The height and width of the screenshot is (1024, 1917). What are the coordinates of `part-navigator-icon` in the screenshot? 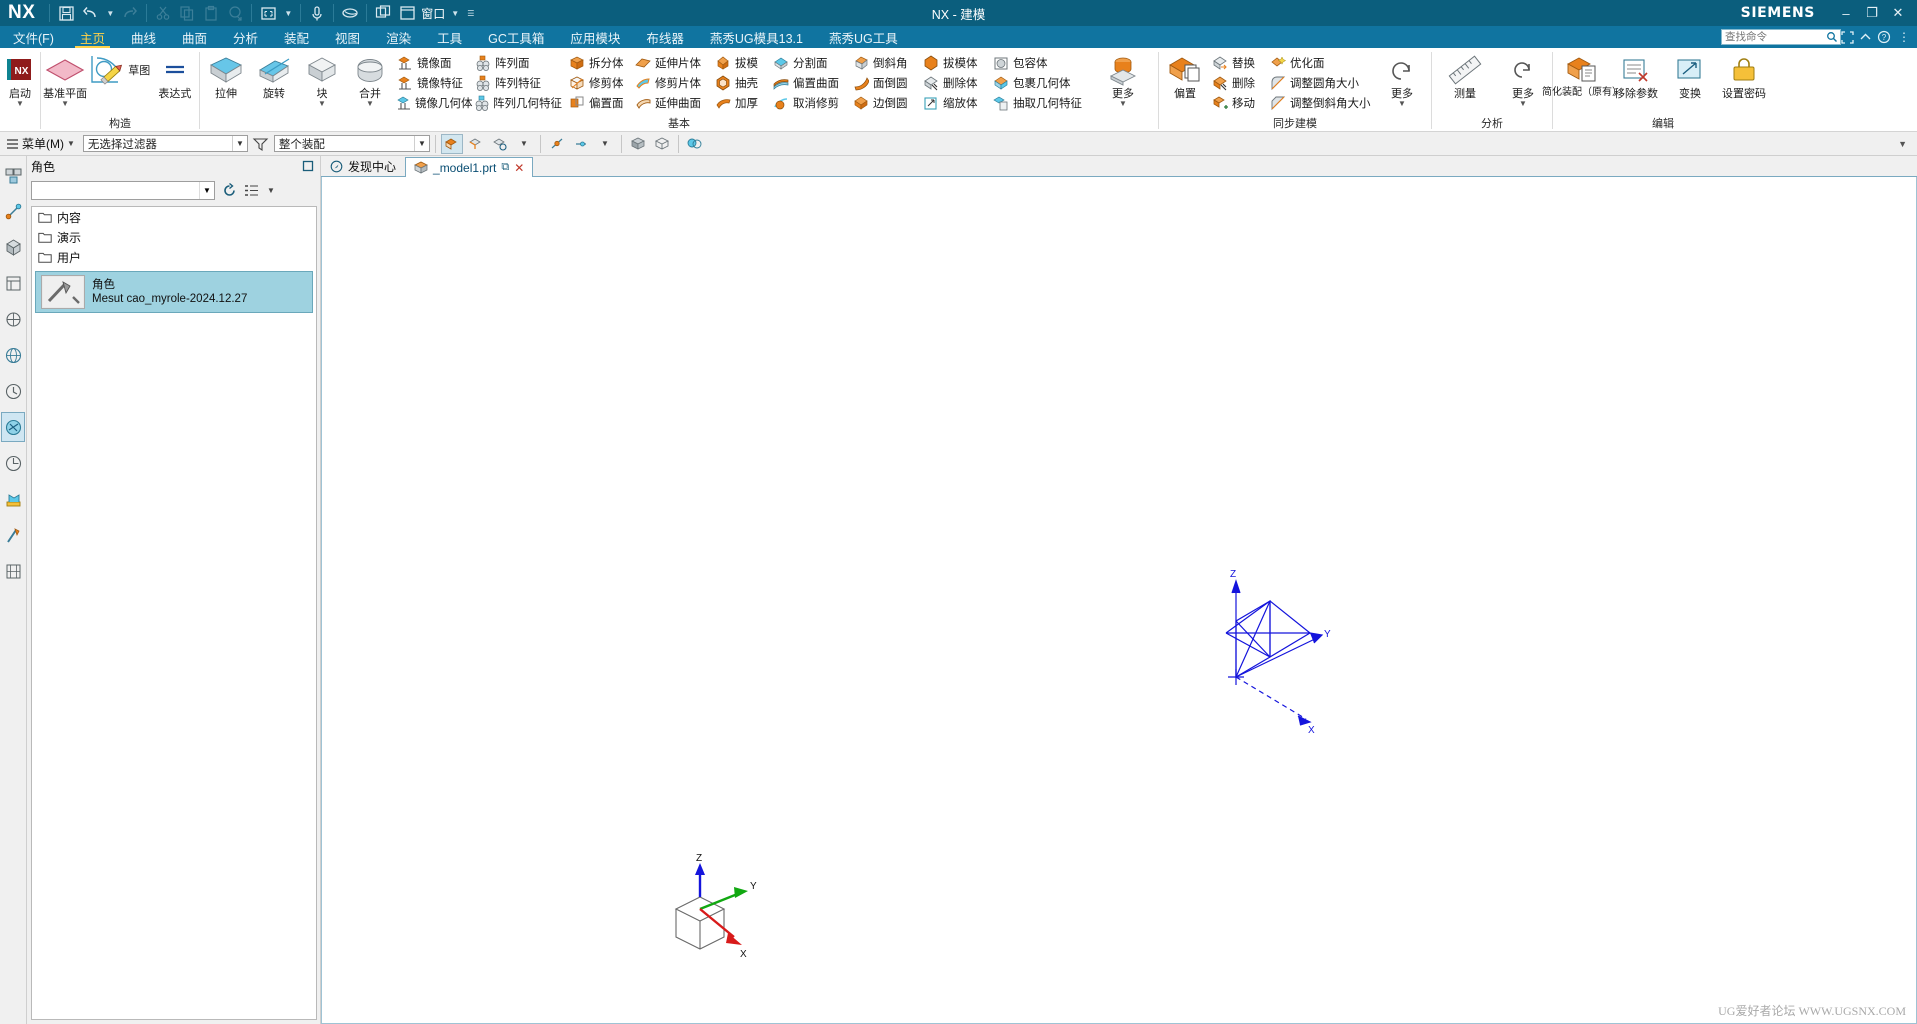 It's located at (13, 247).